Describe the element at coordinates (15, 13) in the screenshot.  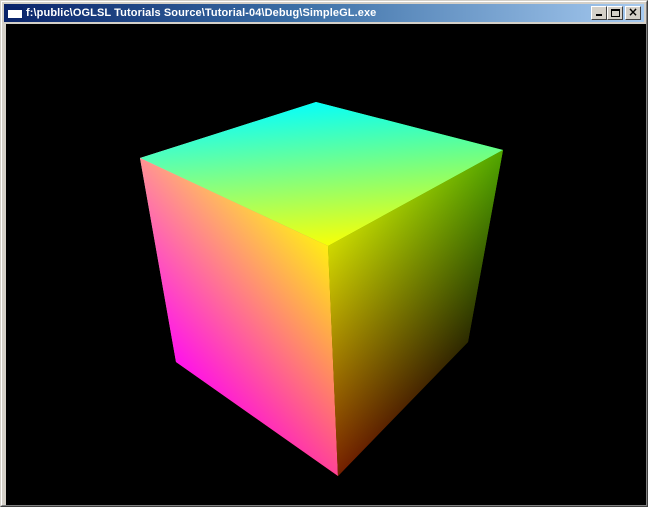
I see `application-icon` at that location.